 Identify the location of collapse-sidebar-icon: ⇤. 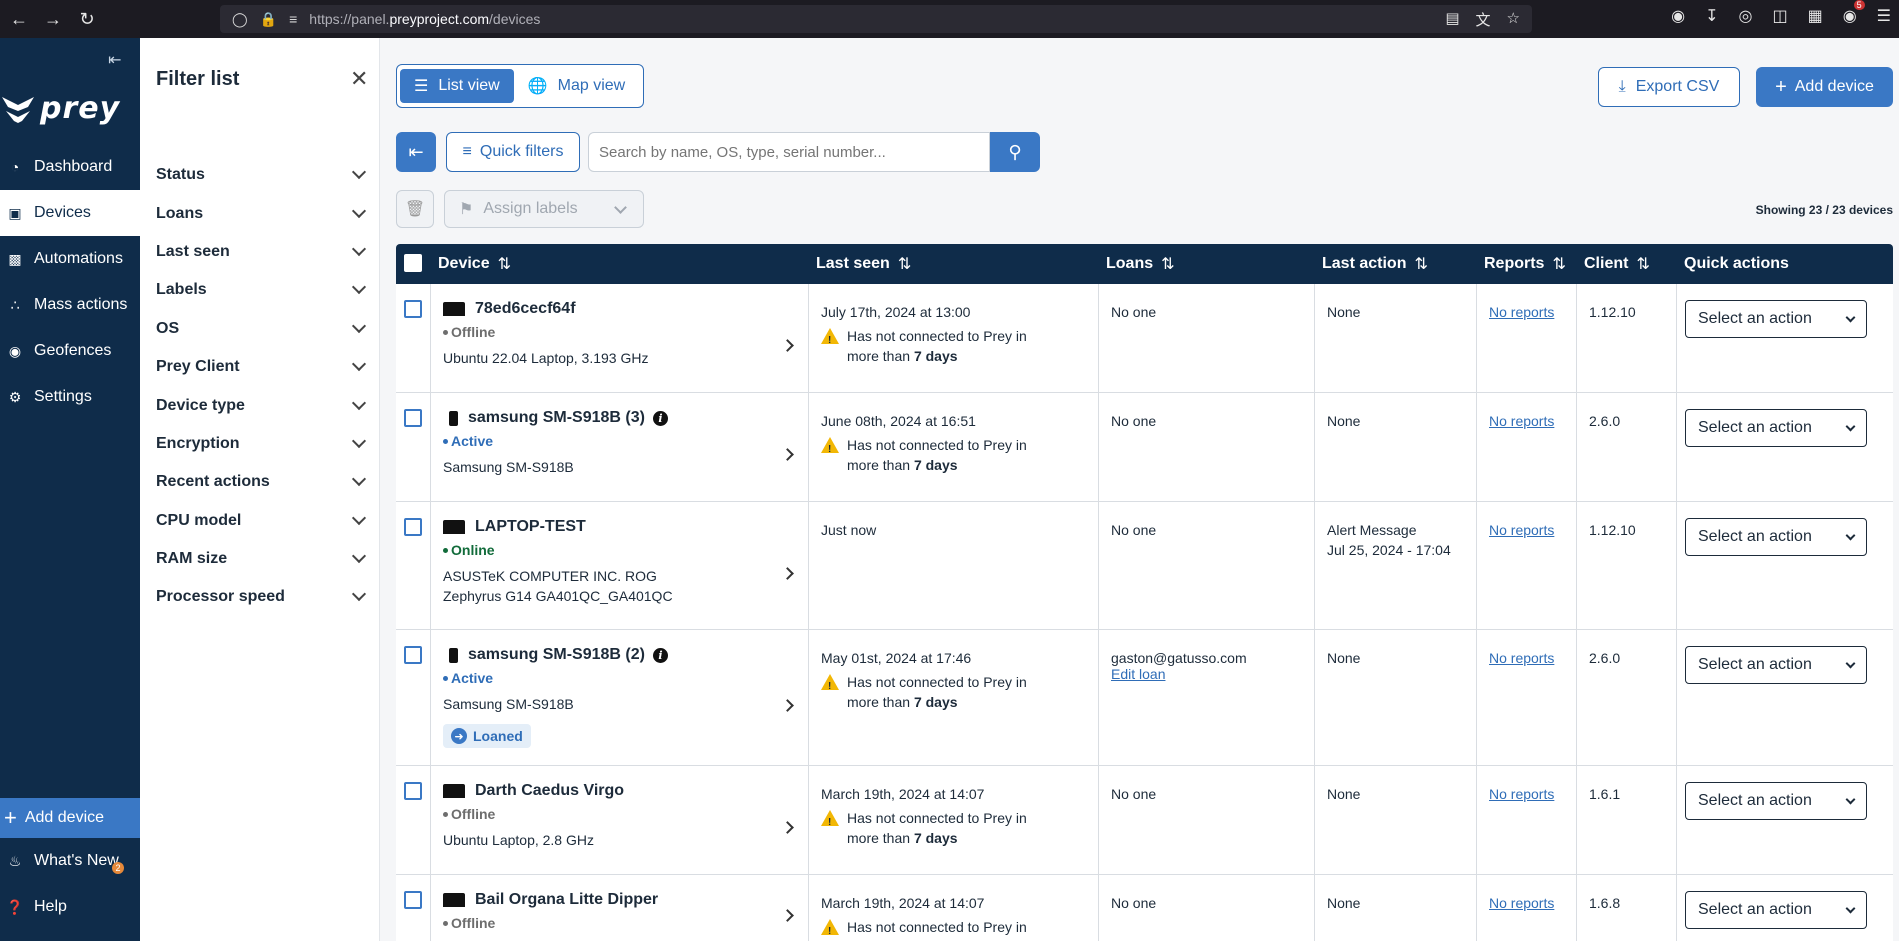
(114, 60).